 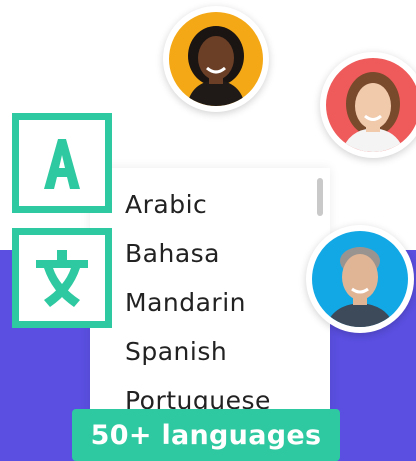 What do you see at coordinates (360, 279) in the screenshot?
I see `avatar-man-blue` at bounding box center [360, 279].